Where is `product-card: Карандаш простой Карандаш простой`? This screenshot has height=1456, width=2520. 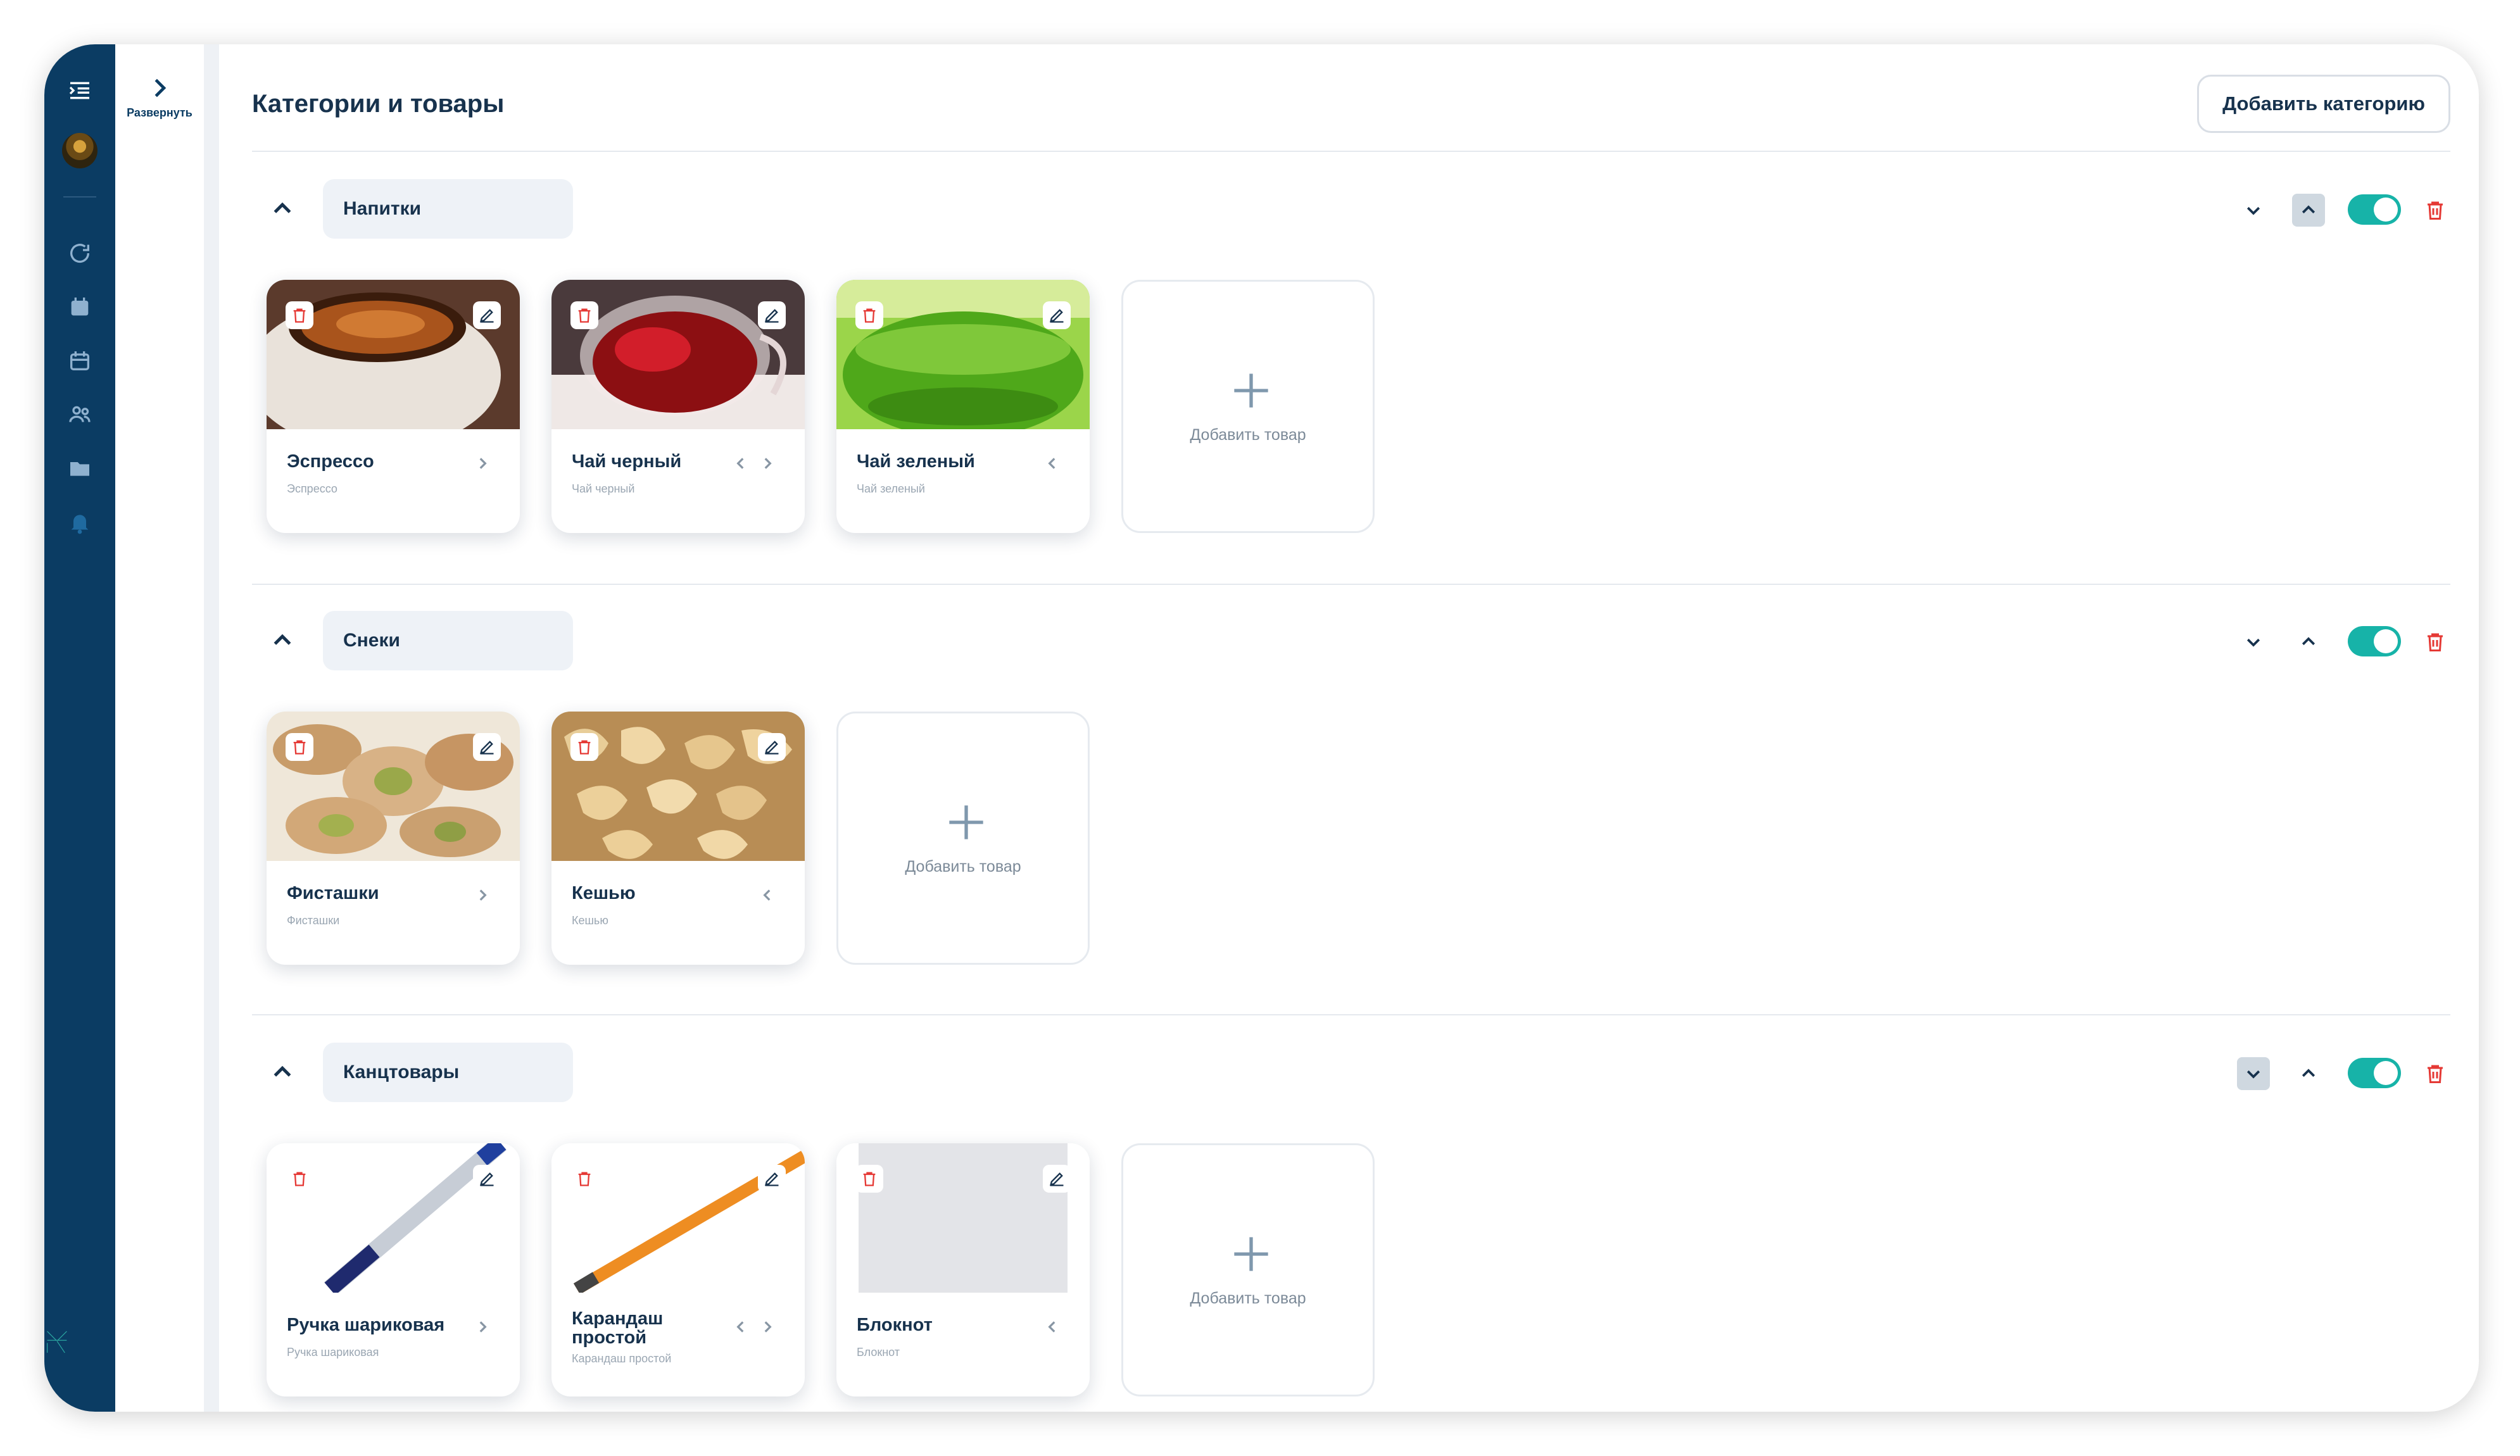
product-card: Карандаш простой Карандаш простой is located at coordinates (678, 1269).